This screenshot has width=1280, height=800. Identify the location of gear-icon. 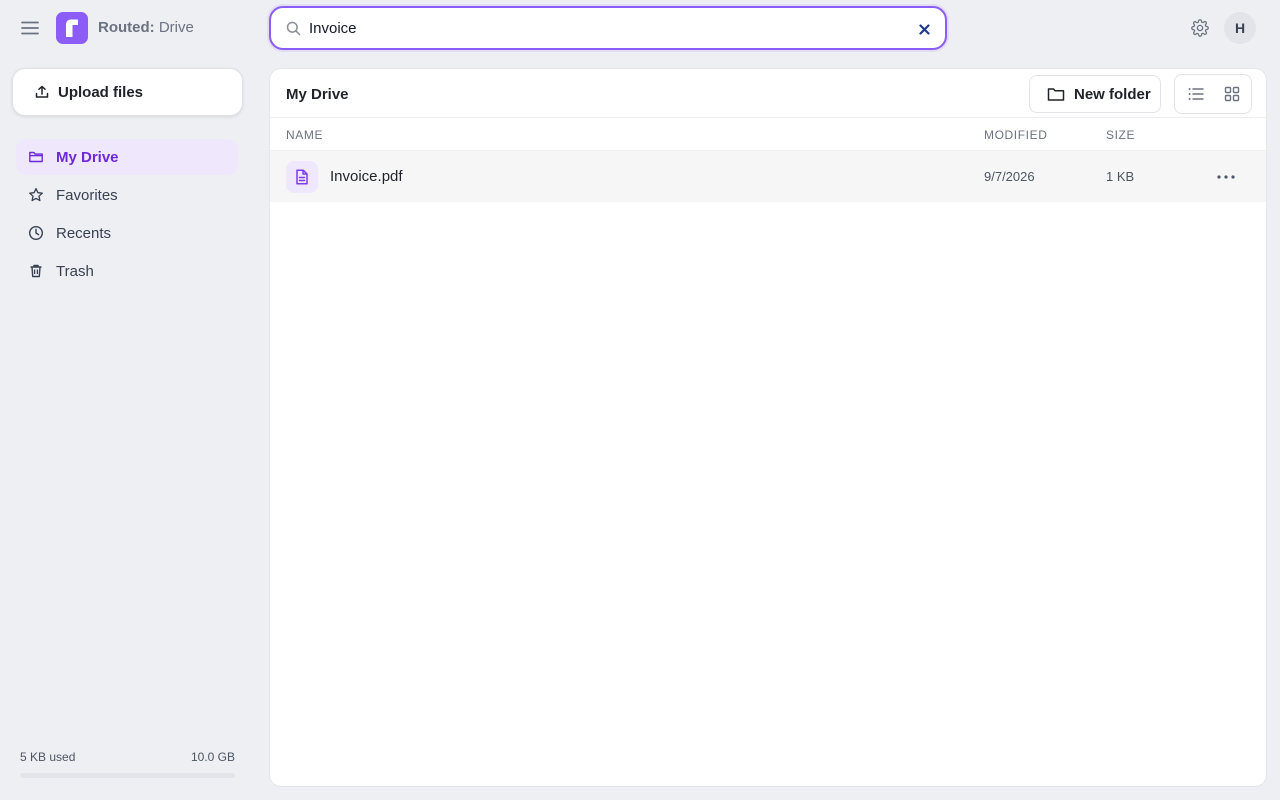
(1200, 28).